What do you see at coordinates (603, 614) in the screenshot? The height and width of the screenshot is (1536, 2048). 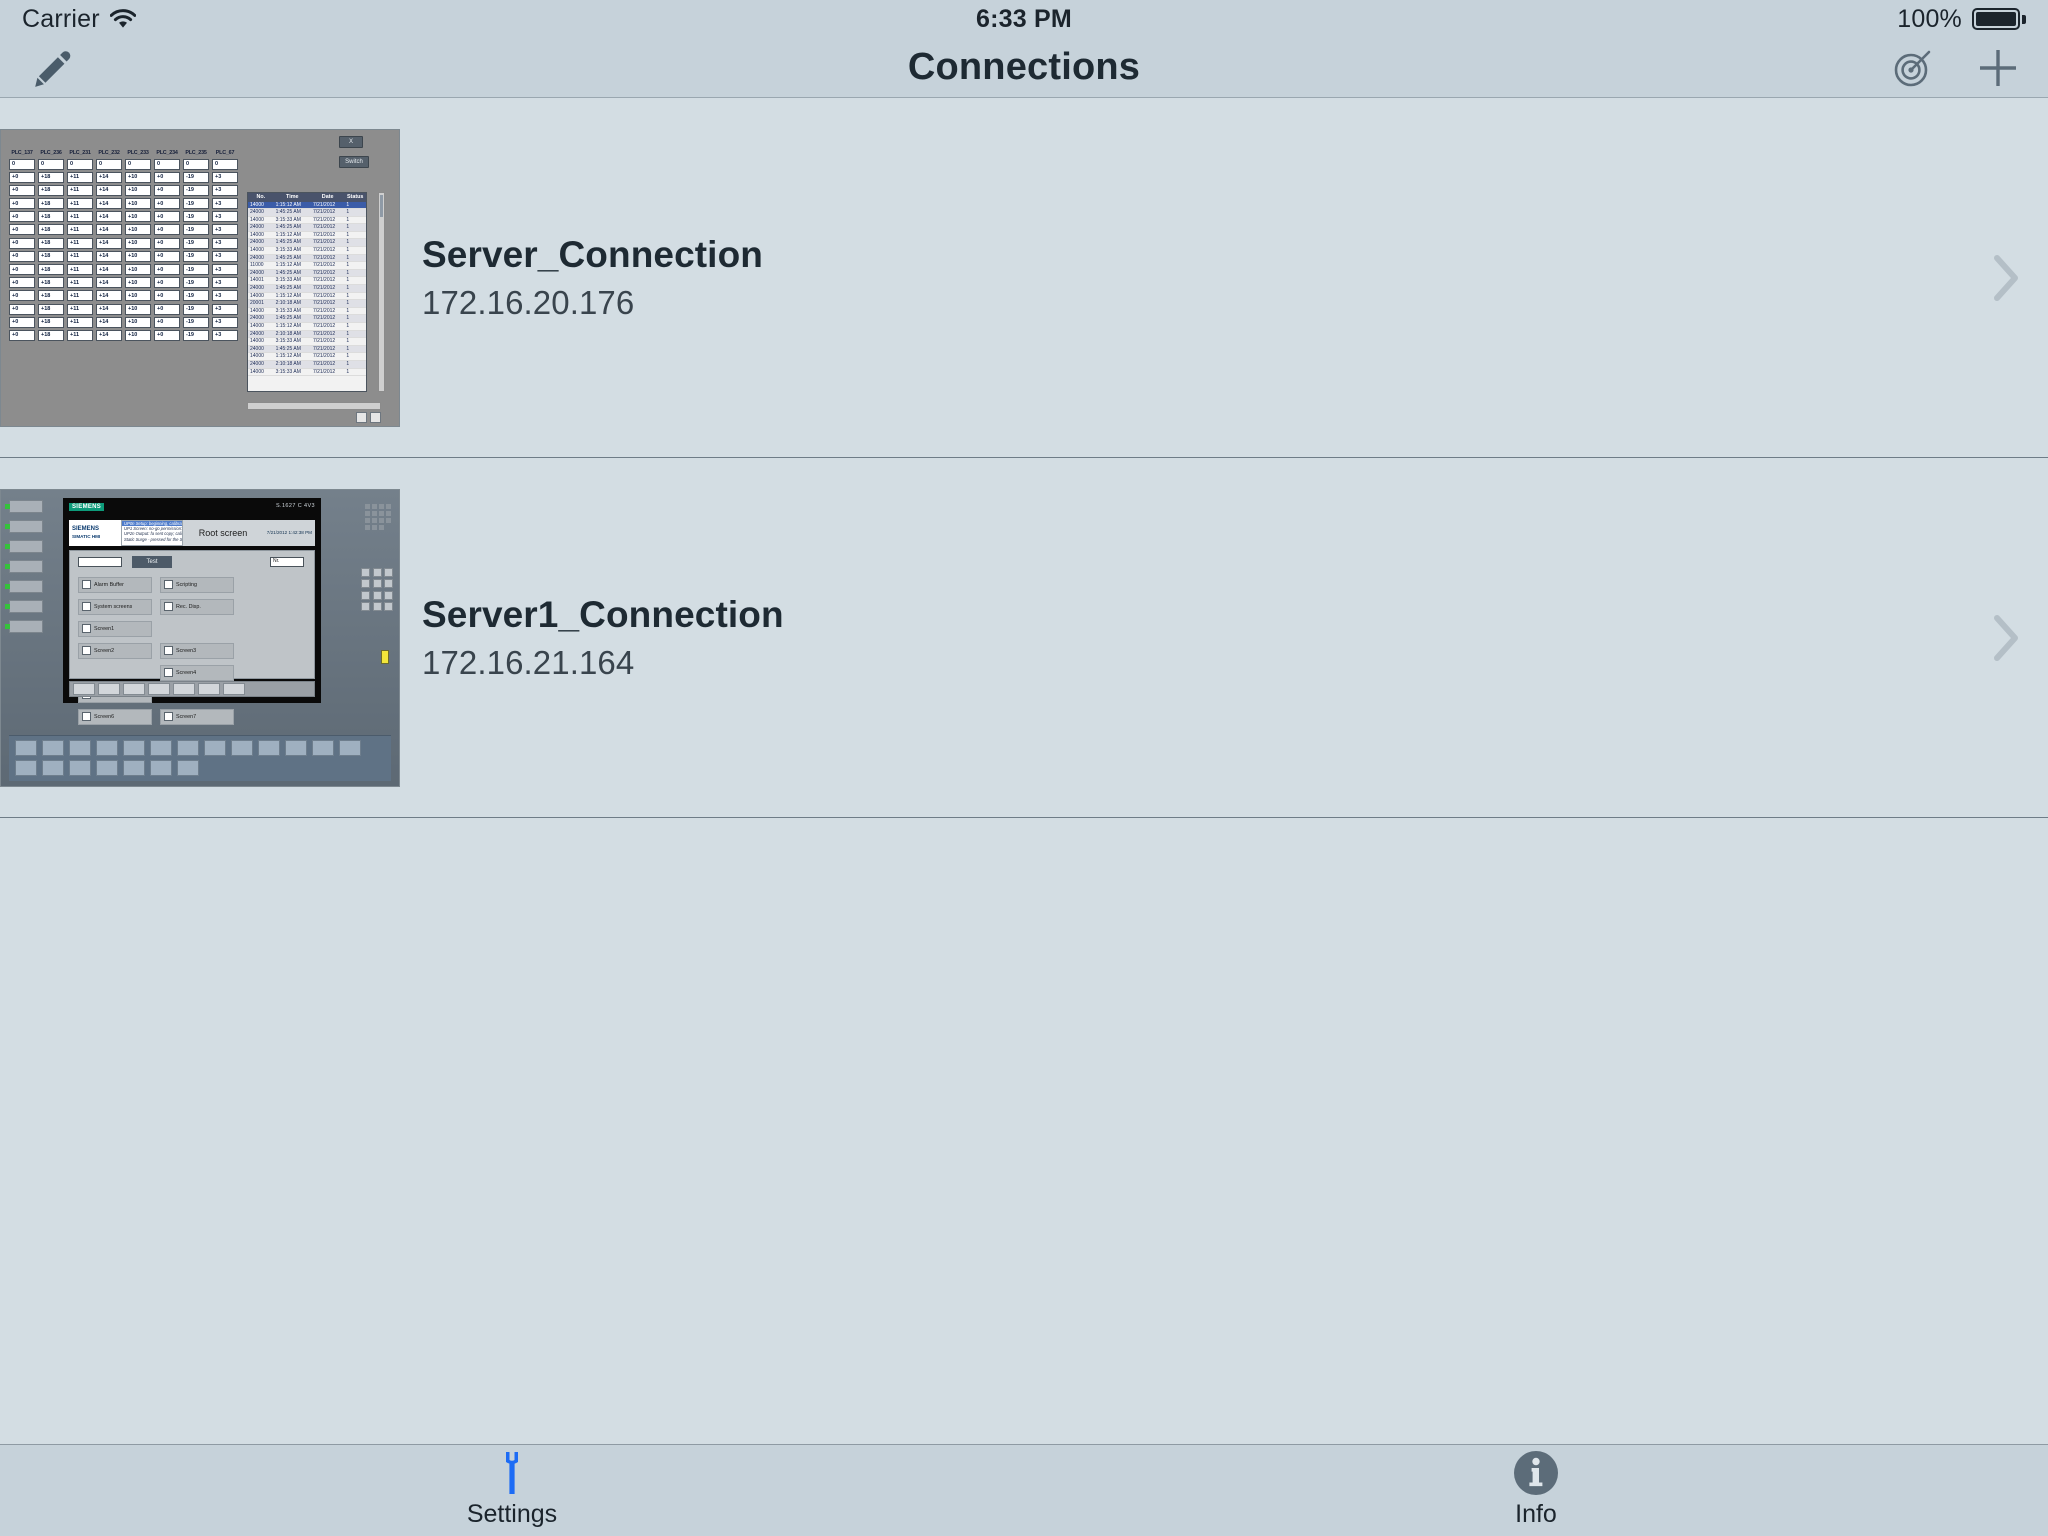 I see `connection-name: Server1_Connection` at bounding box center [603, 614].